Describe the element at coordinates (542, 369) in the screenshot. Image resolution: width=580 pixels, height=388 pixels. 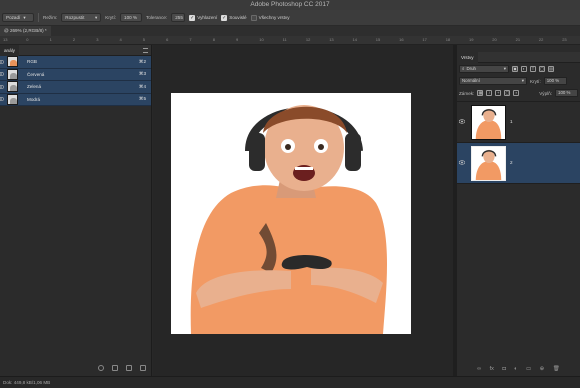
I see `new-layer-icon: ⊕` at that location.